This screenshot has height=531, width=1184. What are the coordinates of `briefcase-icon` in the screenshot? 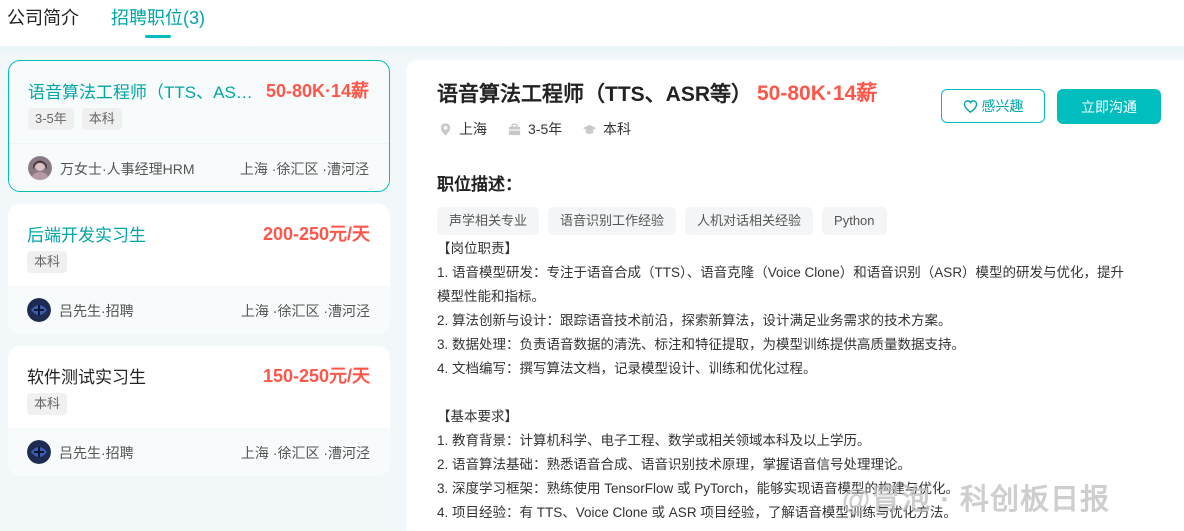 It's located at (514, 129).